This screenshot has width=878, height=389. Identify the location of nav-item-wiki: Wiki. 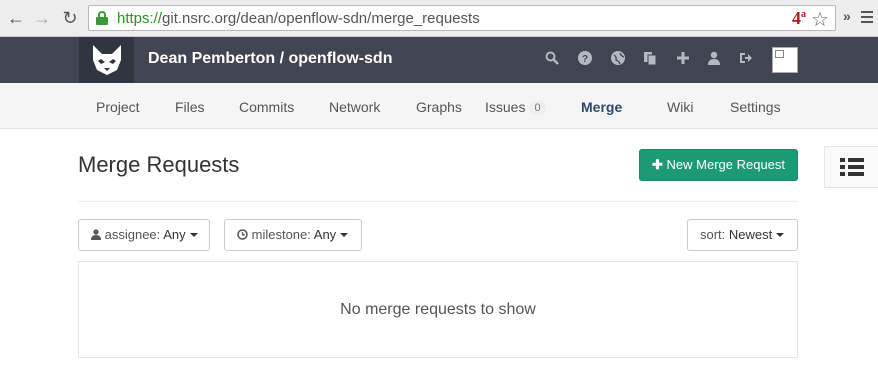
(680, 107).